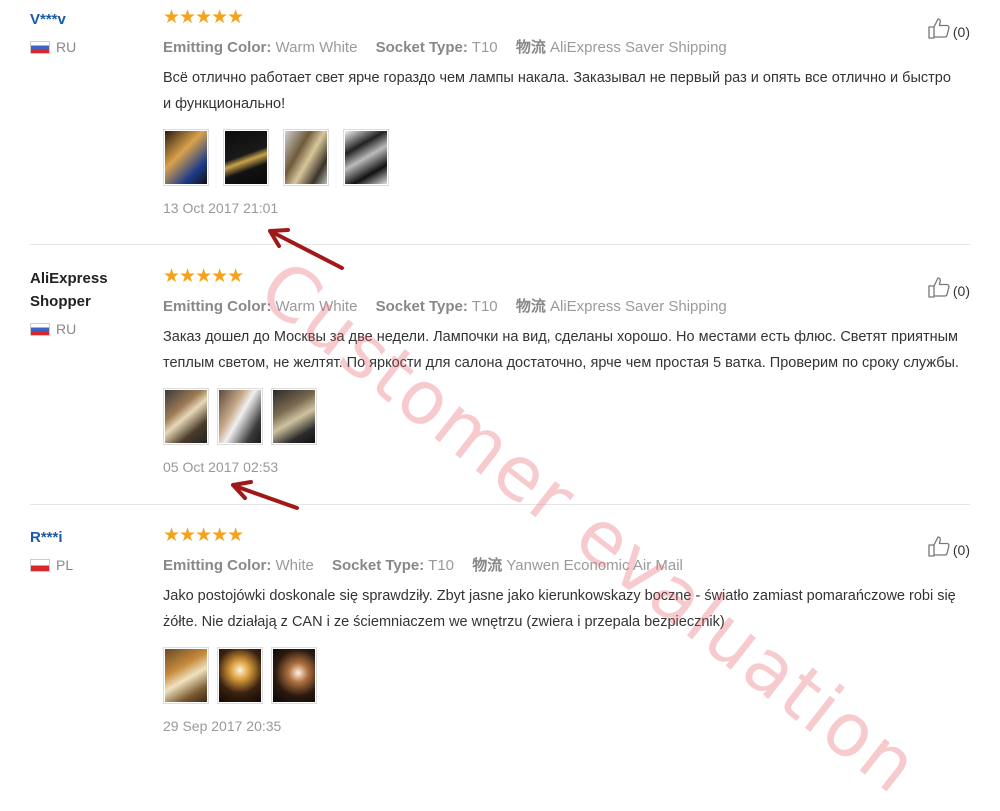  Describe the element at coordinates (265, 495) in the screenshot. I see `arrow-icon` at that location.